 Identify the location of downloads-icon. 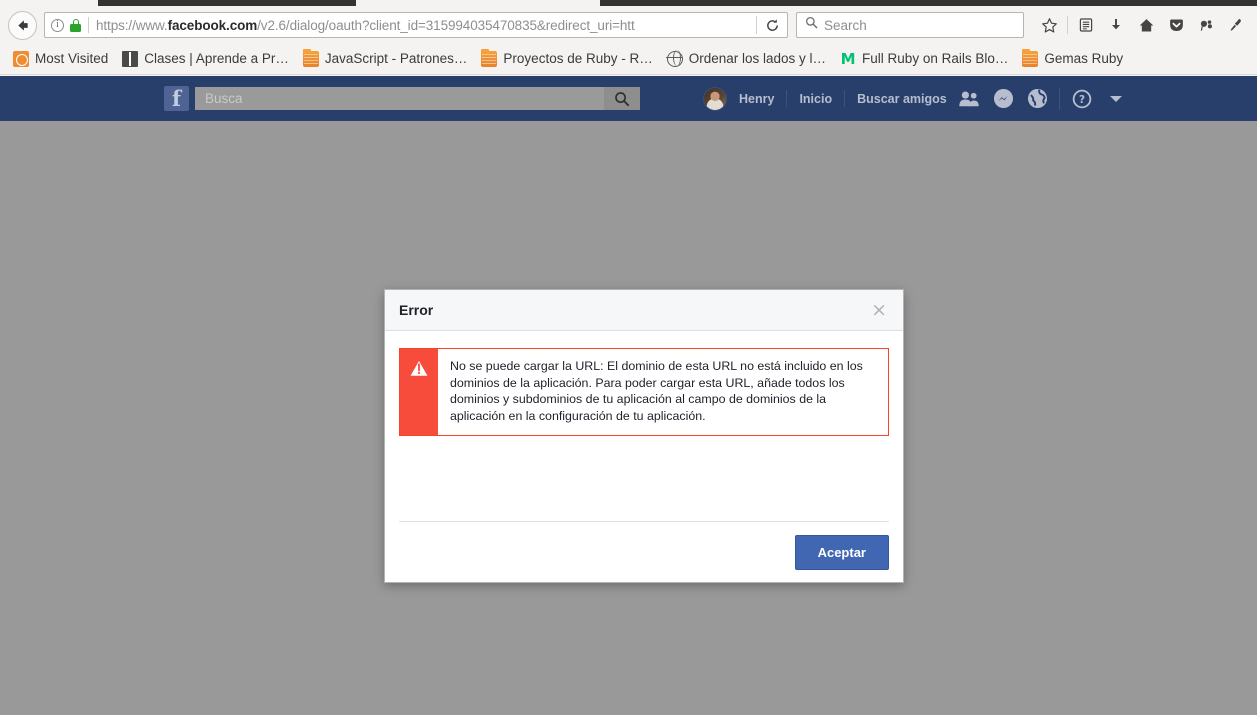
(1116, 25).